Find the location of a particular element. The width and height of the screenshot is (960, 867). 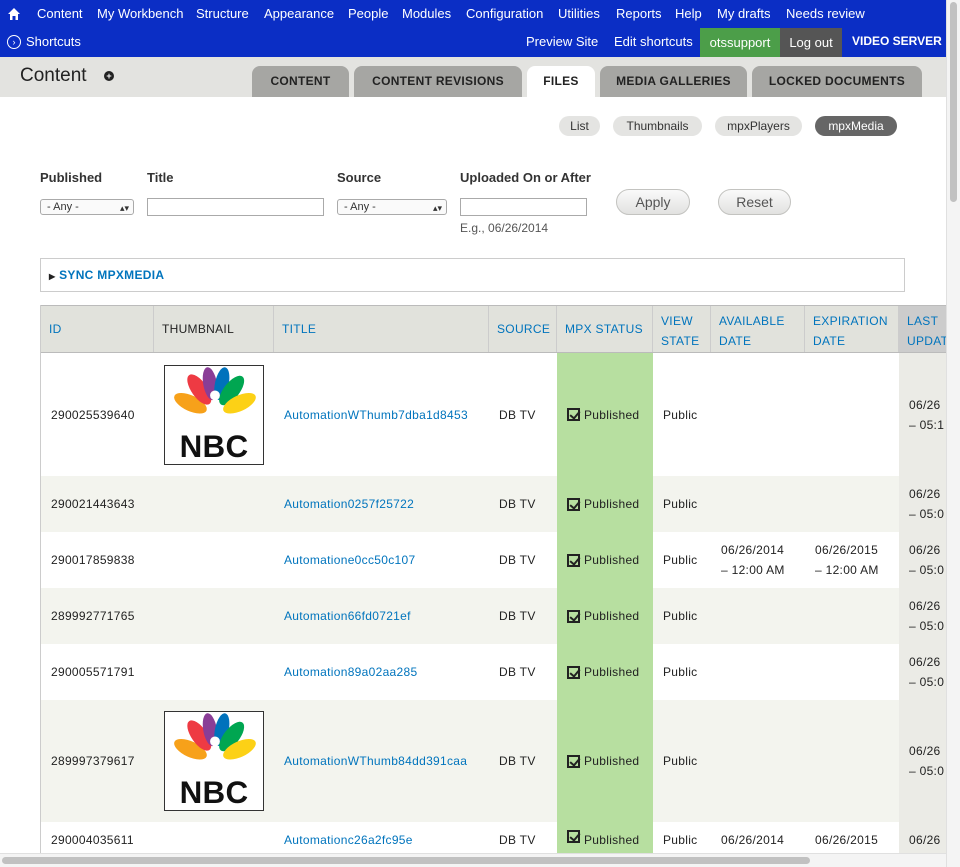

menu-people: People is located at coordinates (368, 13).